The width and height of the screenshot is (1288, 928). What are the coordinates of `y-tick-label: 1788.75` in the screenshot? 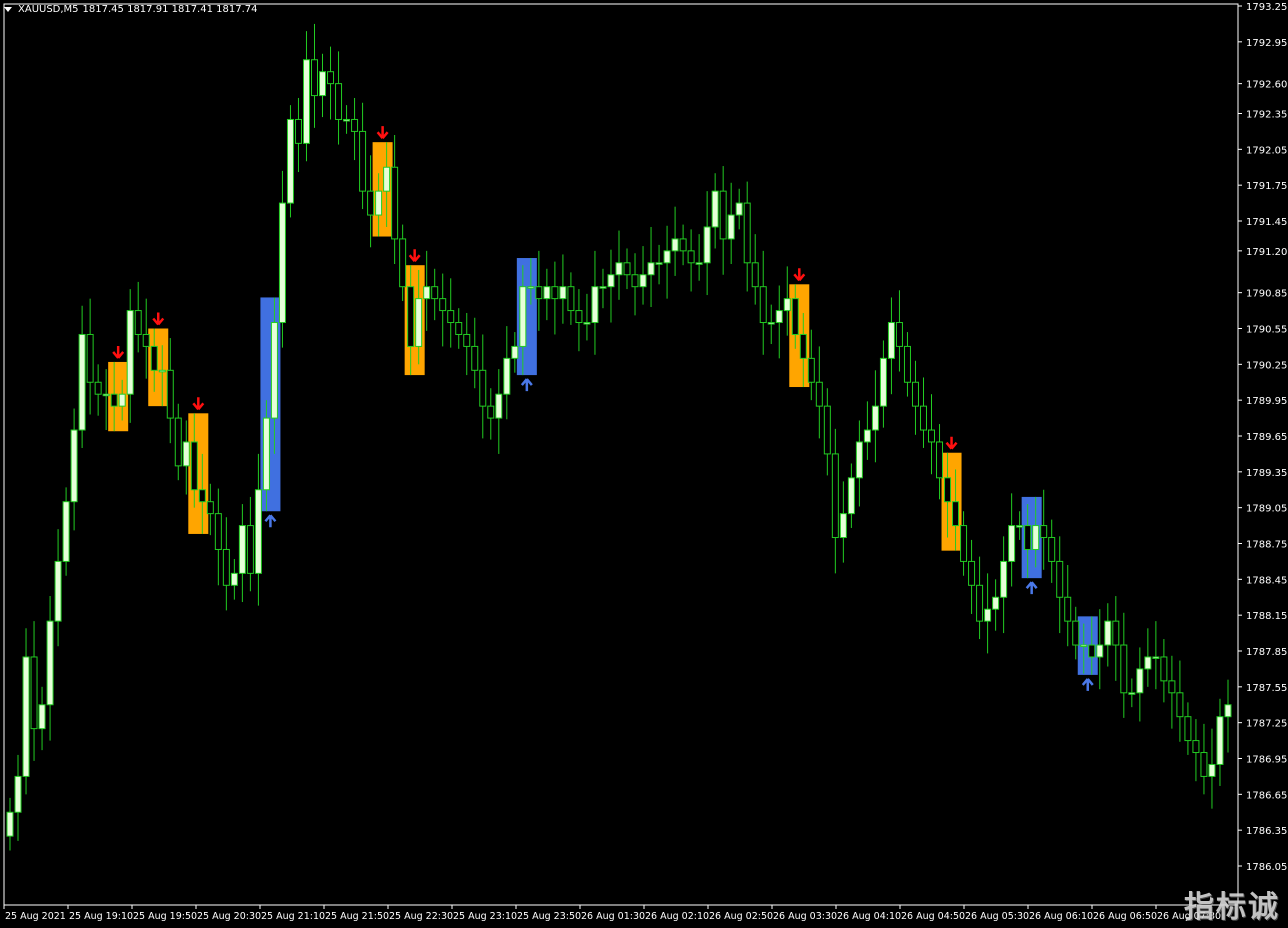 It's located at (1266, 545).